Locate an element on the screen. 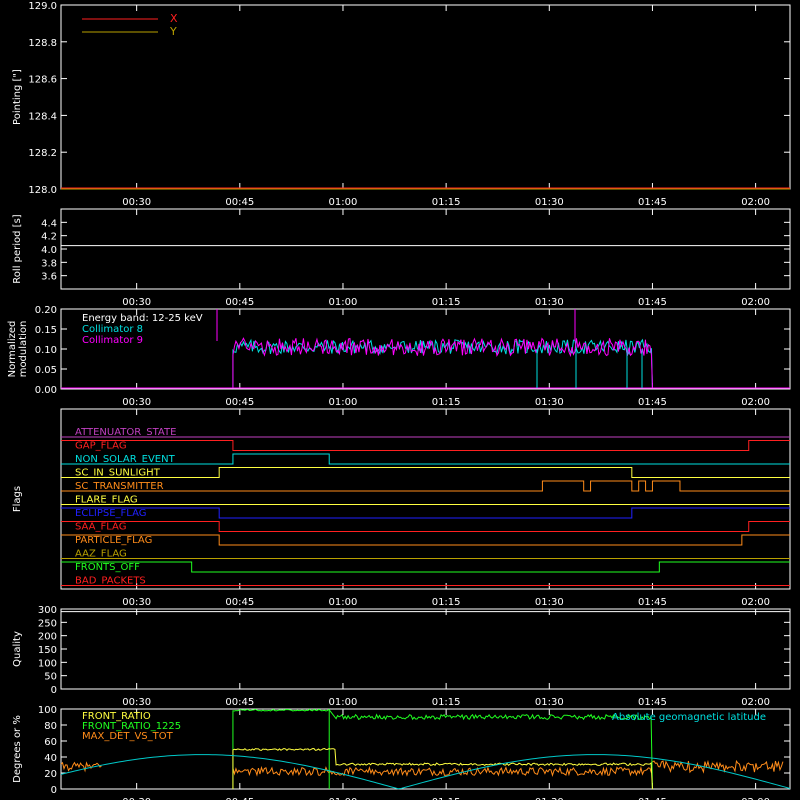 Image resolution: width=800 pixels, height=800 pixels. x-tick-label-4-4: 01:30 is located at coordinates (549, 702).